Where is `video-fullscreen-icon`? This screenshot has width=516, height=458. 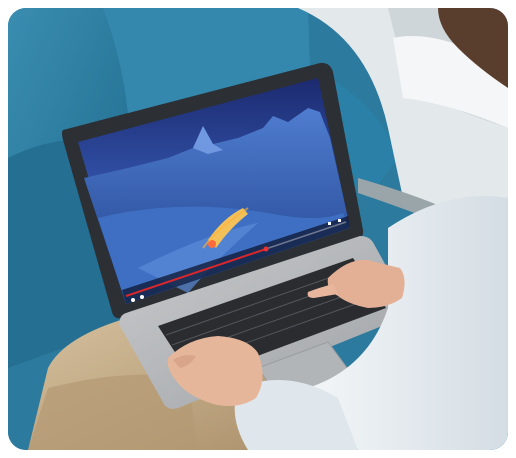
video-fullscreen-icon is located at coordinates (339, 220).